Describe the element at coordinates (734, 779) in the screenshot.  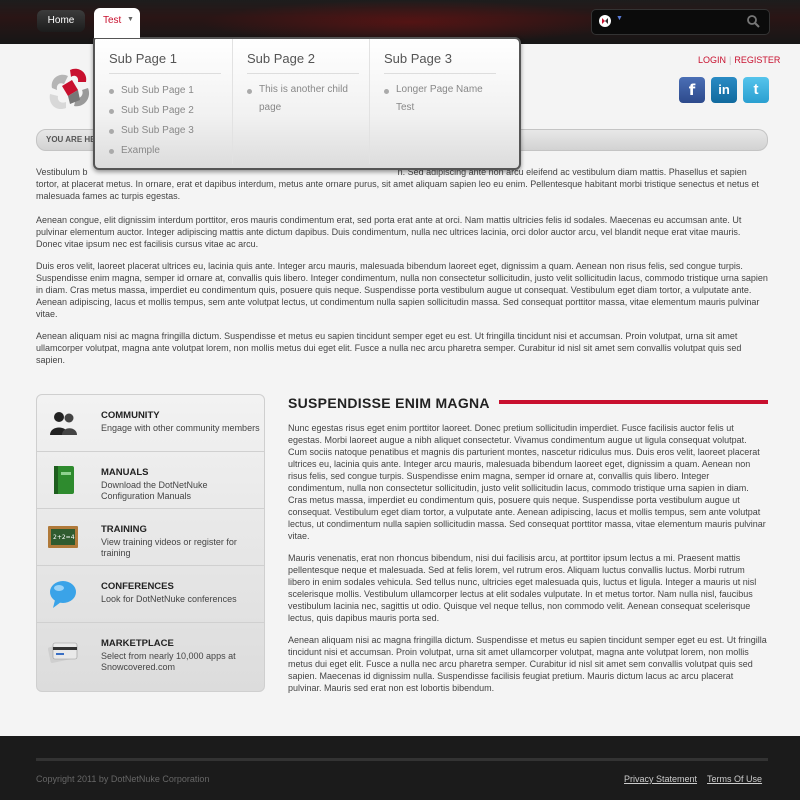
I see `terms-of-use-link: Terms Of Use` at that location.